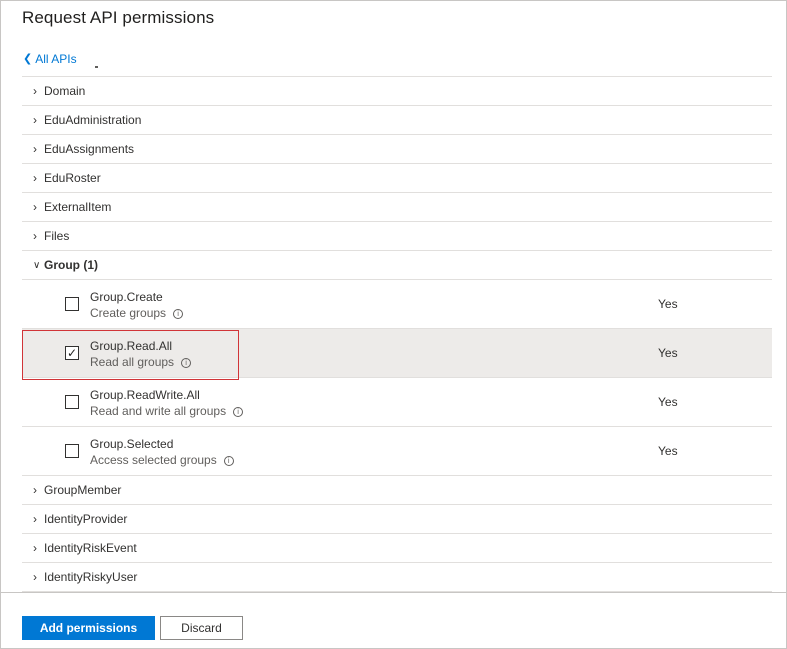 The width and height of the screenshot is (787, 649). Describe the element at coordinates (397, 236) in the screenshot. I see `category-row-files: › Files` at that location.